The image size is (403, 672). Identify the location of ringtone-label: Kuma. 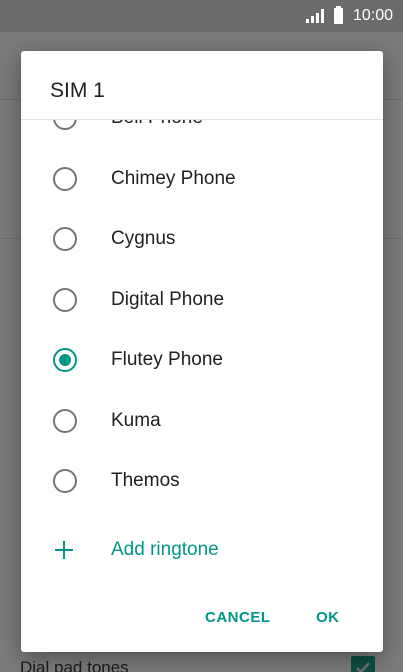
(136, 420).